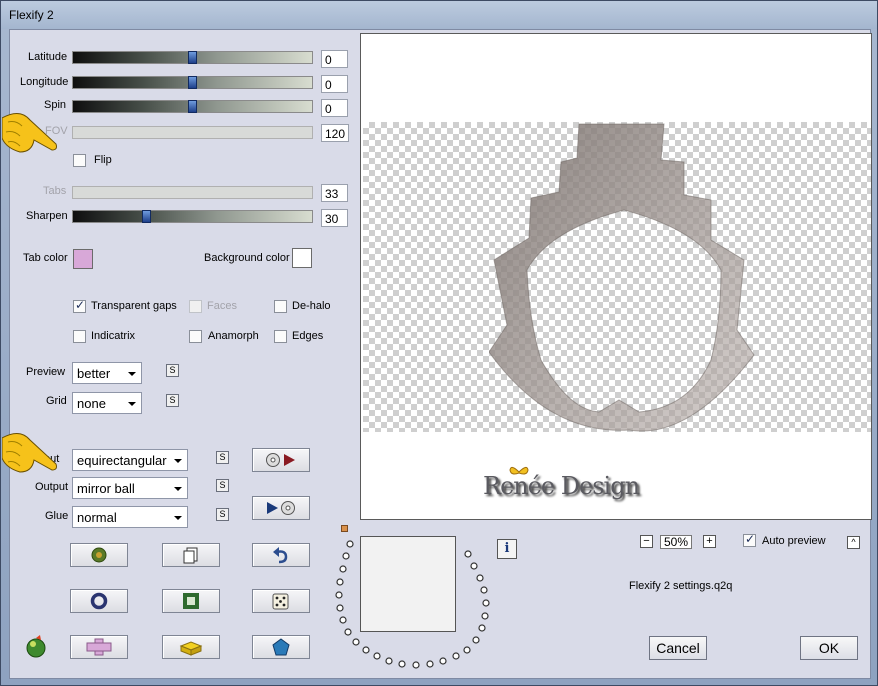 Image resolution: width=878 pixels, height=686 pixels. Describe the element at coordinates (678, 648) in the screenshot. I see `cancel-button: Cancel` at that location.